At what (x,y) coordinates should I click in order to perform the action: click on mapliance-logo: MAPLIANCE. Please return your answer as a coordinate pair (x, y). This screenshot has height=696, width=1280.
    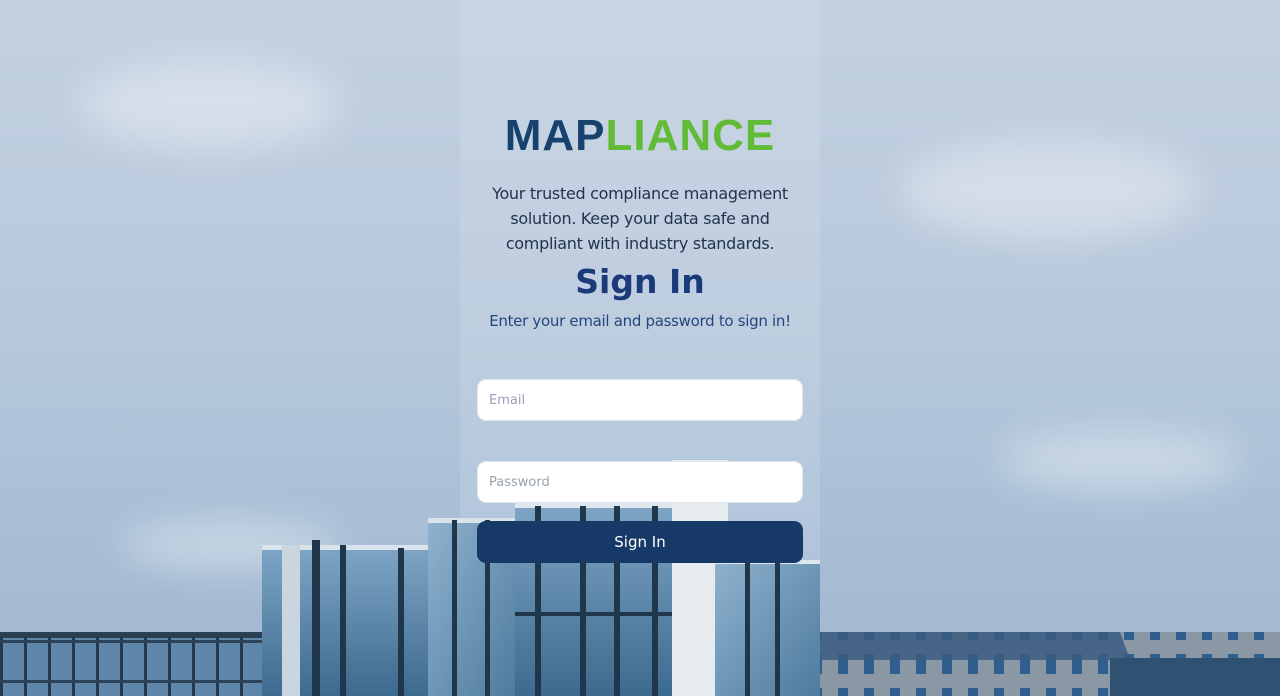
    Looking at the image, I should click on (640, 136).